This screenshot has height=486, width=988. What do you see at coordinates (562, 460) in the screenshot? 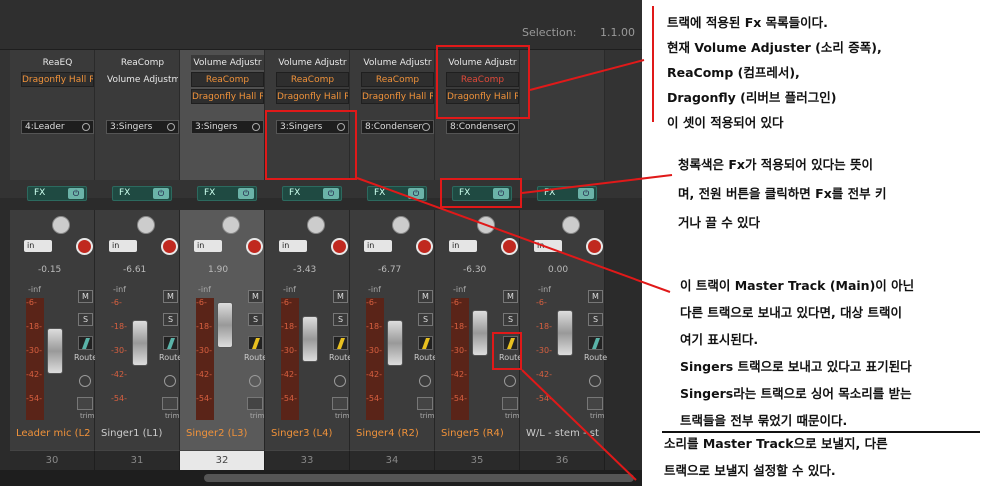
I see `track-number: 36` at bounding box center [562, 460].